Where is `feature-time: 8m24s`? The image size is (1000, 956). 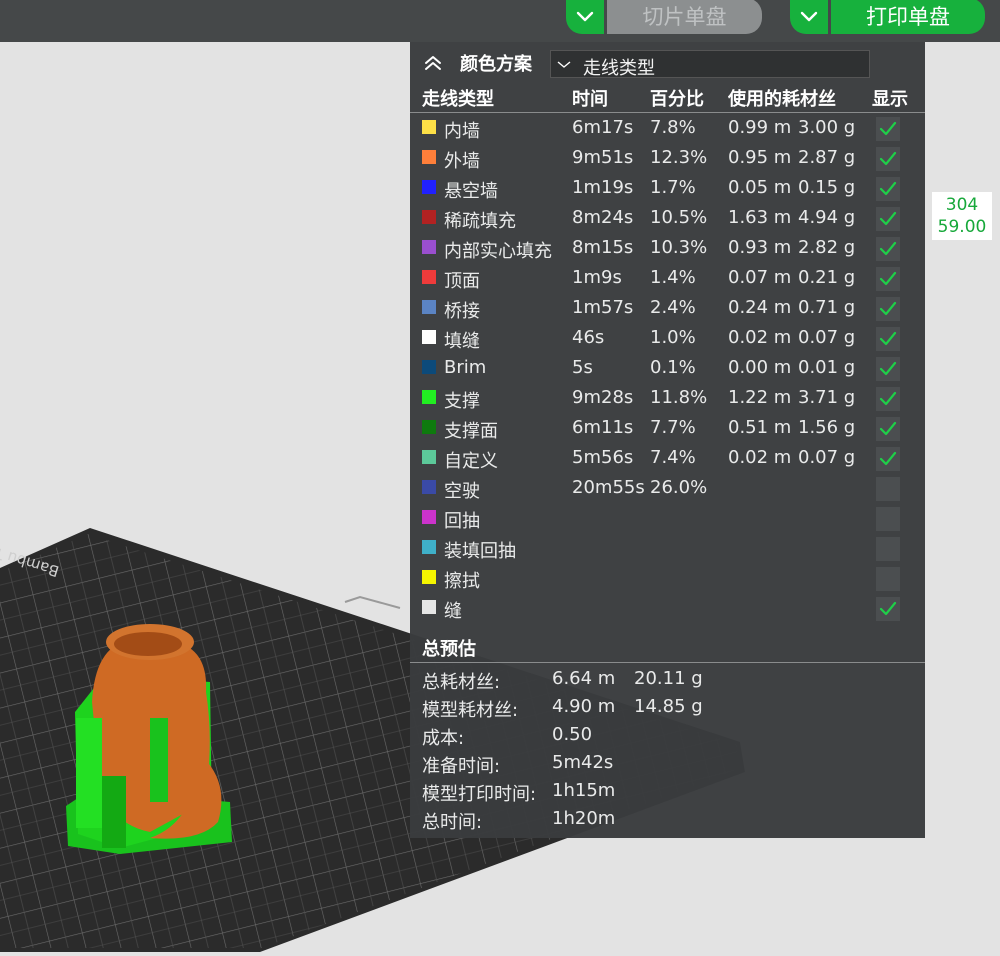
feature-time: 8m24s is located at coordinates (603, 217).